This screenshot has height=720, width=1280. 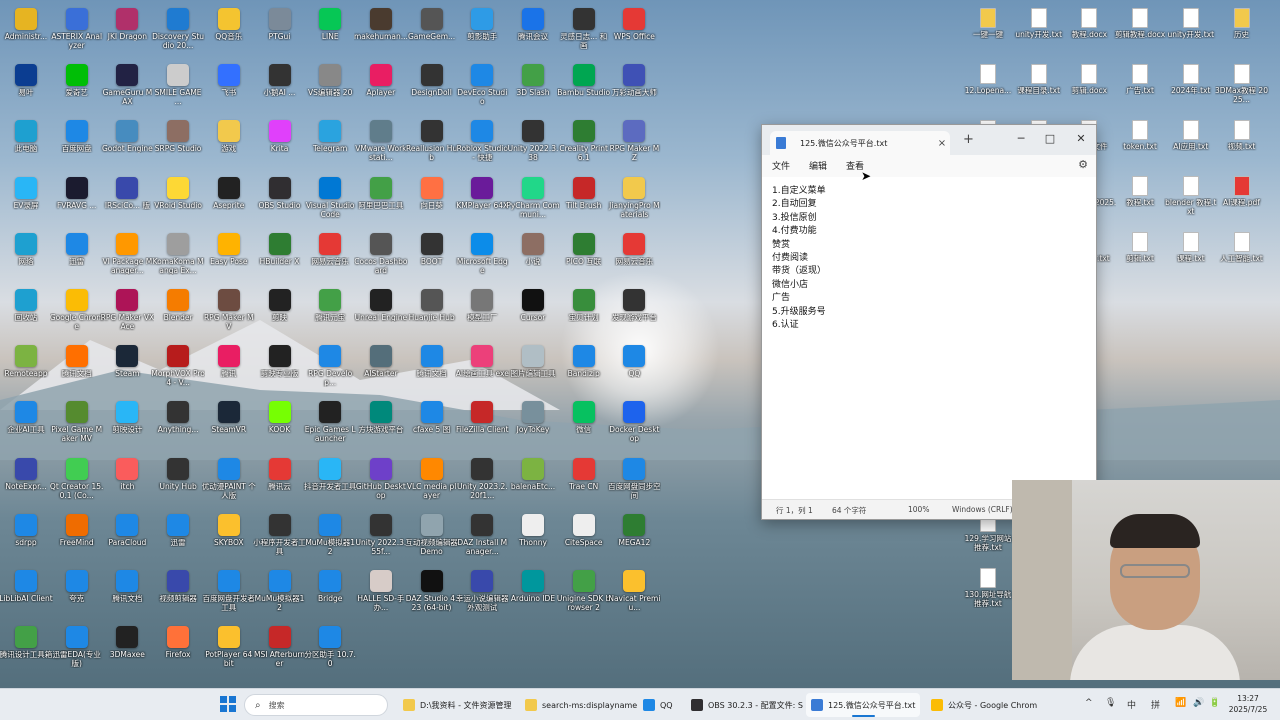 What do you see at coordinates (584, 369) in the screenshot?
I see `desktop-icon: Bandizip` at bounding box center [584, 369].